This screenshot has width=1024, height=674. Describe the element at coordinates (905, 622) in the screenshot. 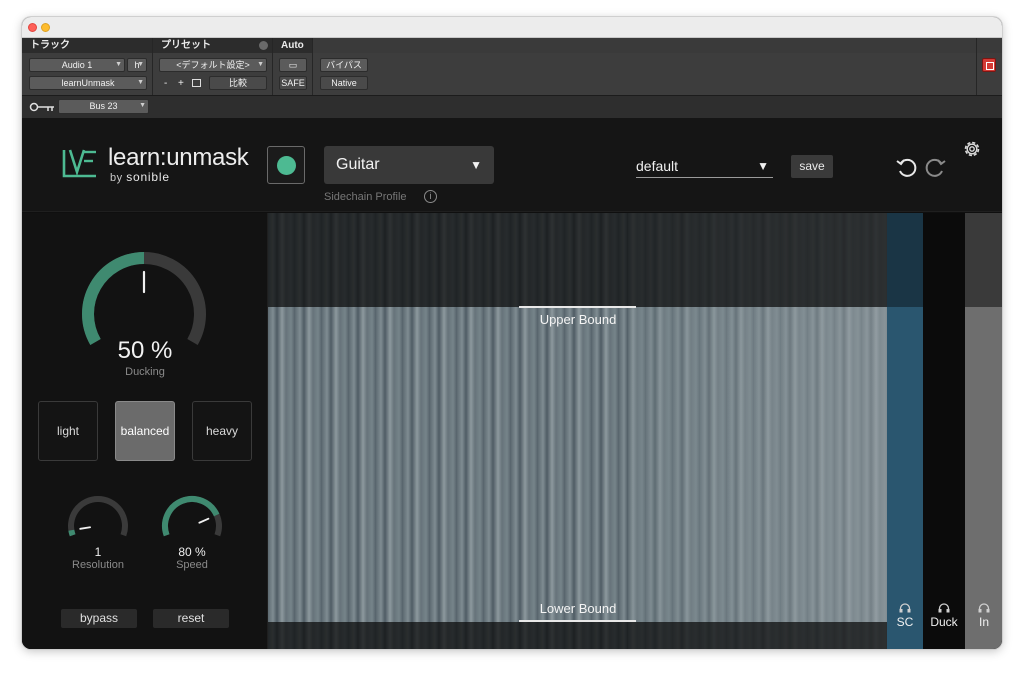

I see `sc-column-label: SC` at that location.